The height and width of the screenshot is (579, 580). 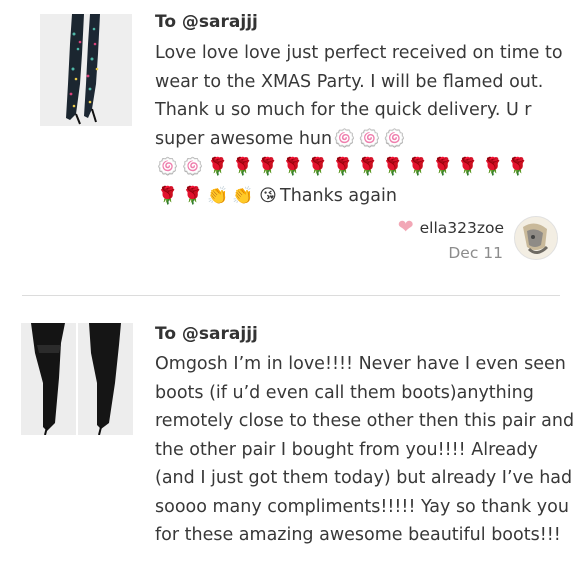 What do you see at coordinates (462, 228) in the screenshot?
I see `author-username: ella323zoe` at bounding box center [462, 228].